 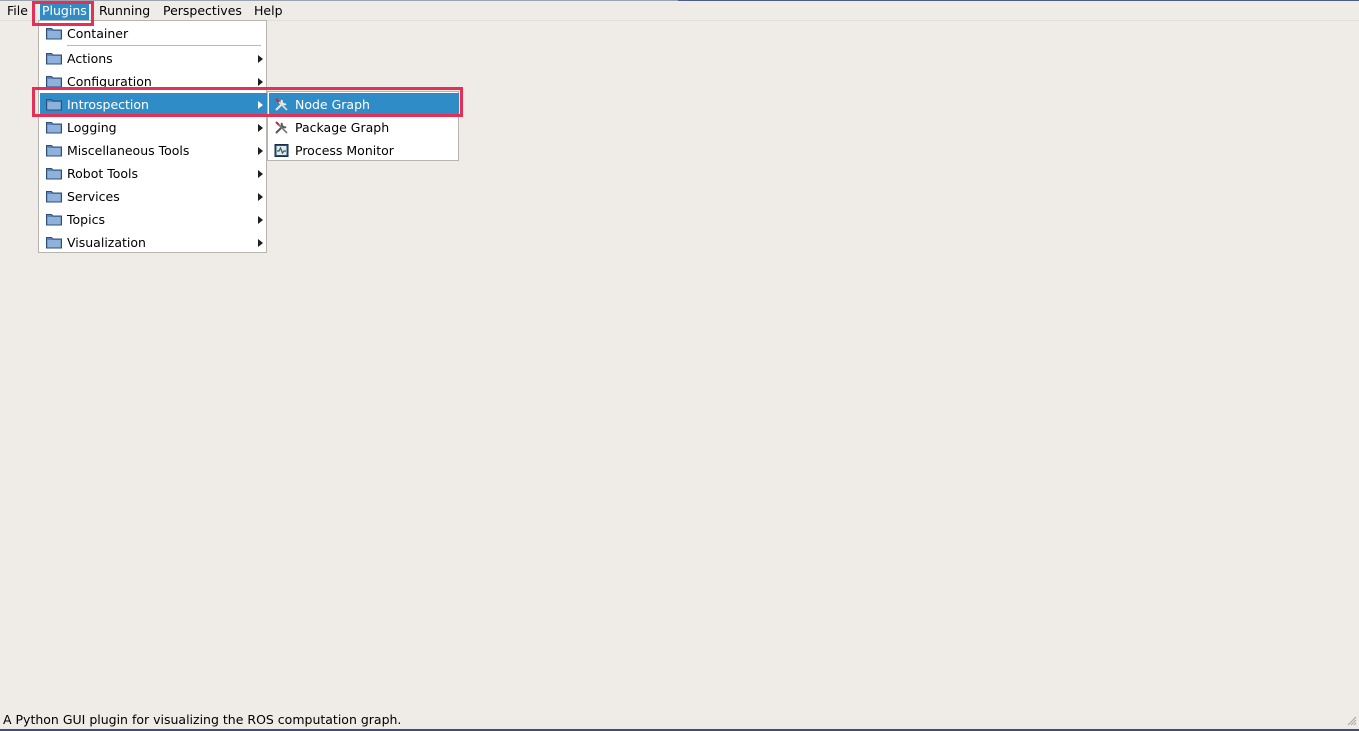 I want to click on menu-separator, so click(x=164, y=45).